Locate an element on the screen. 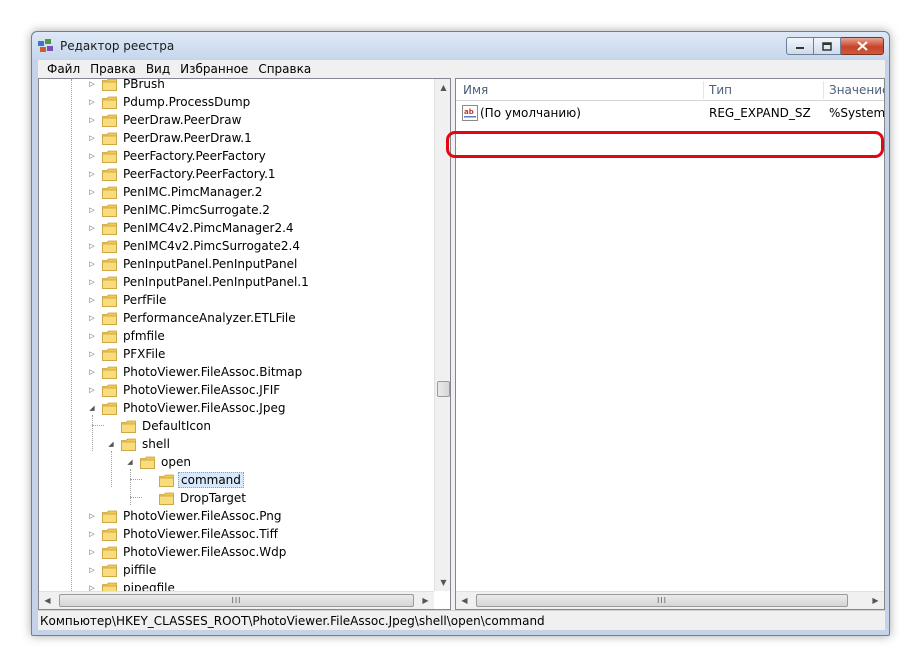 The width and height of the screenshot is (921, 668). column-header-type: Тип is located at coordinates (720, 90).